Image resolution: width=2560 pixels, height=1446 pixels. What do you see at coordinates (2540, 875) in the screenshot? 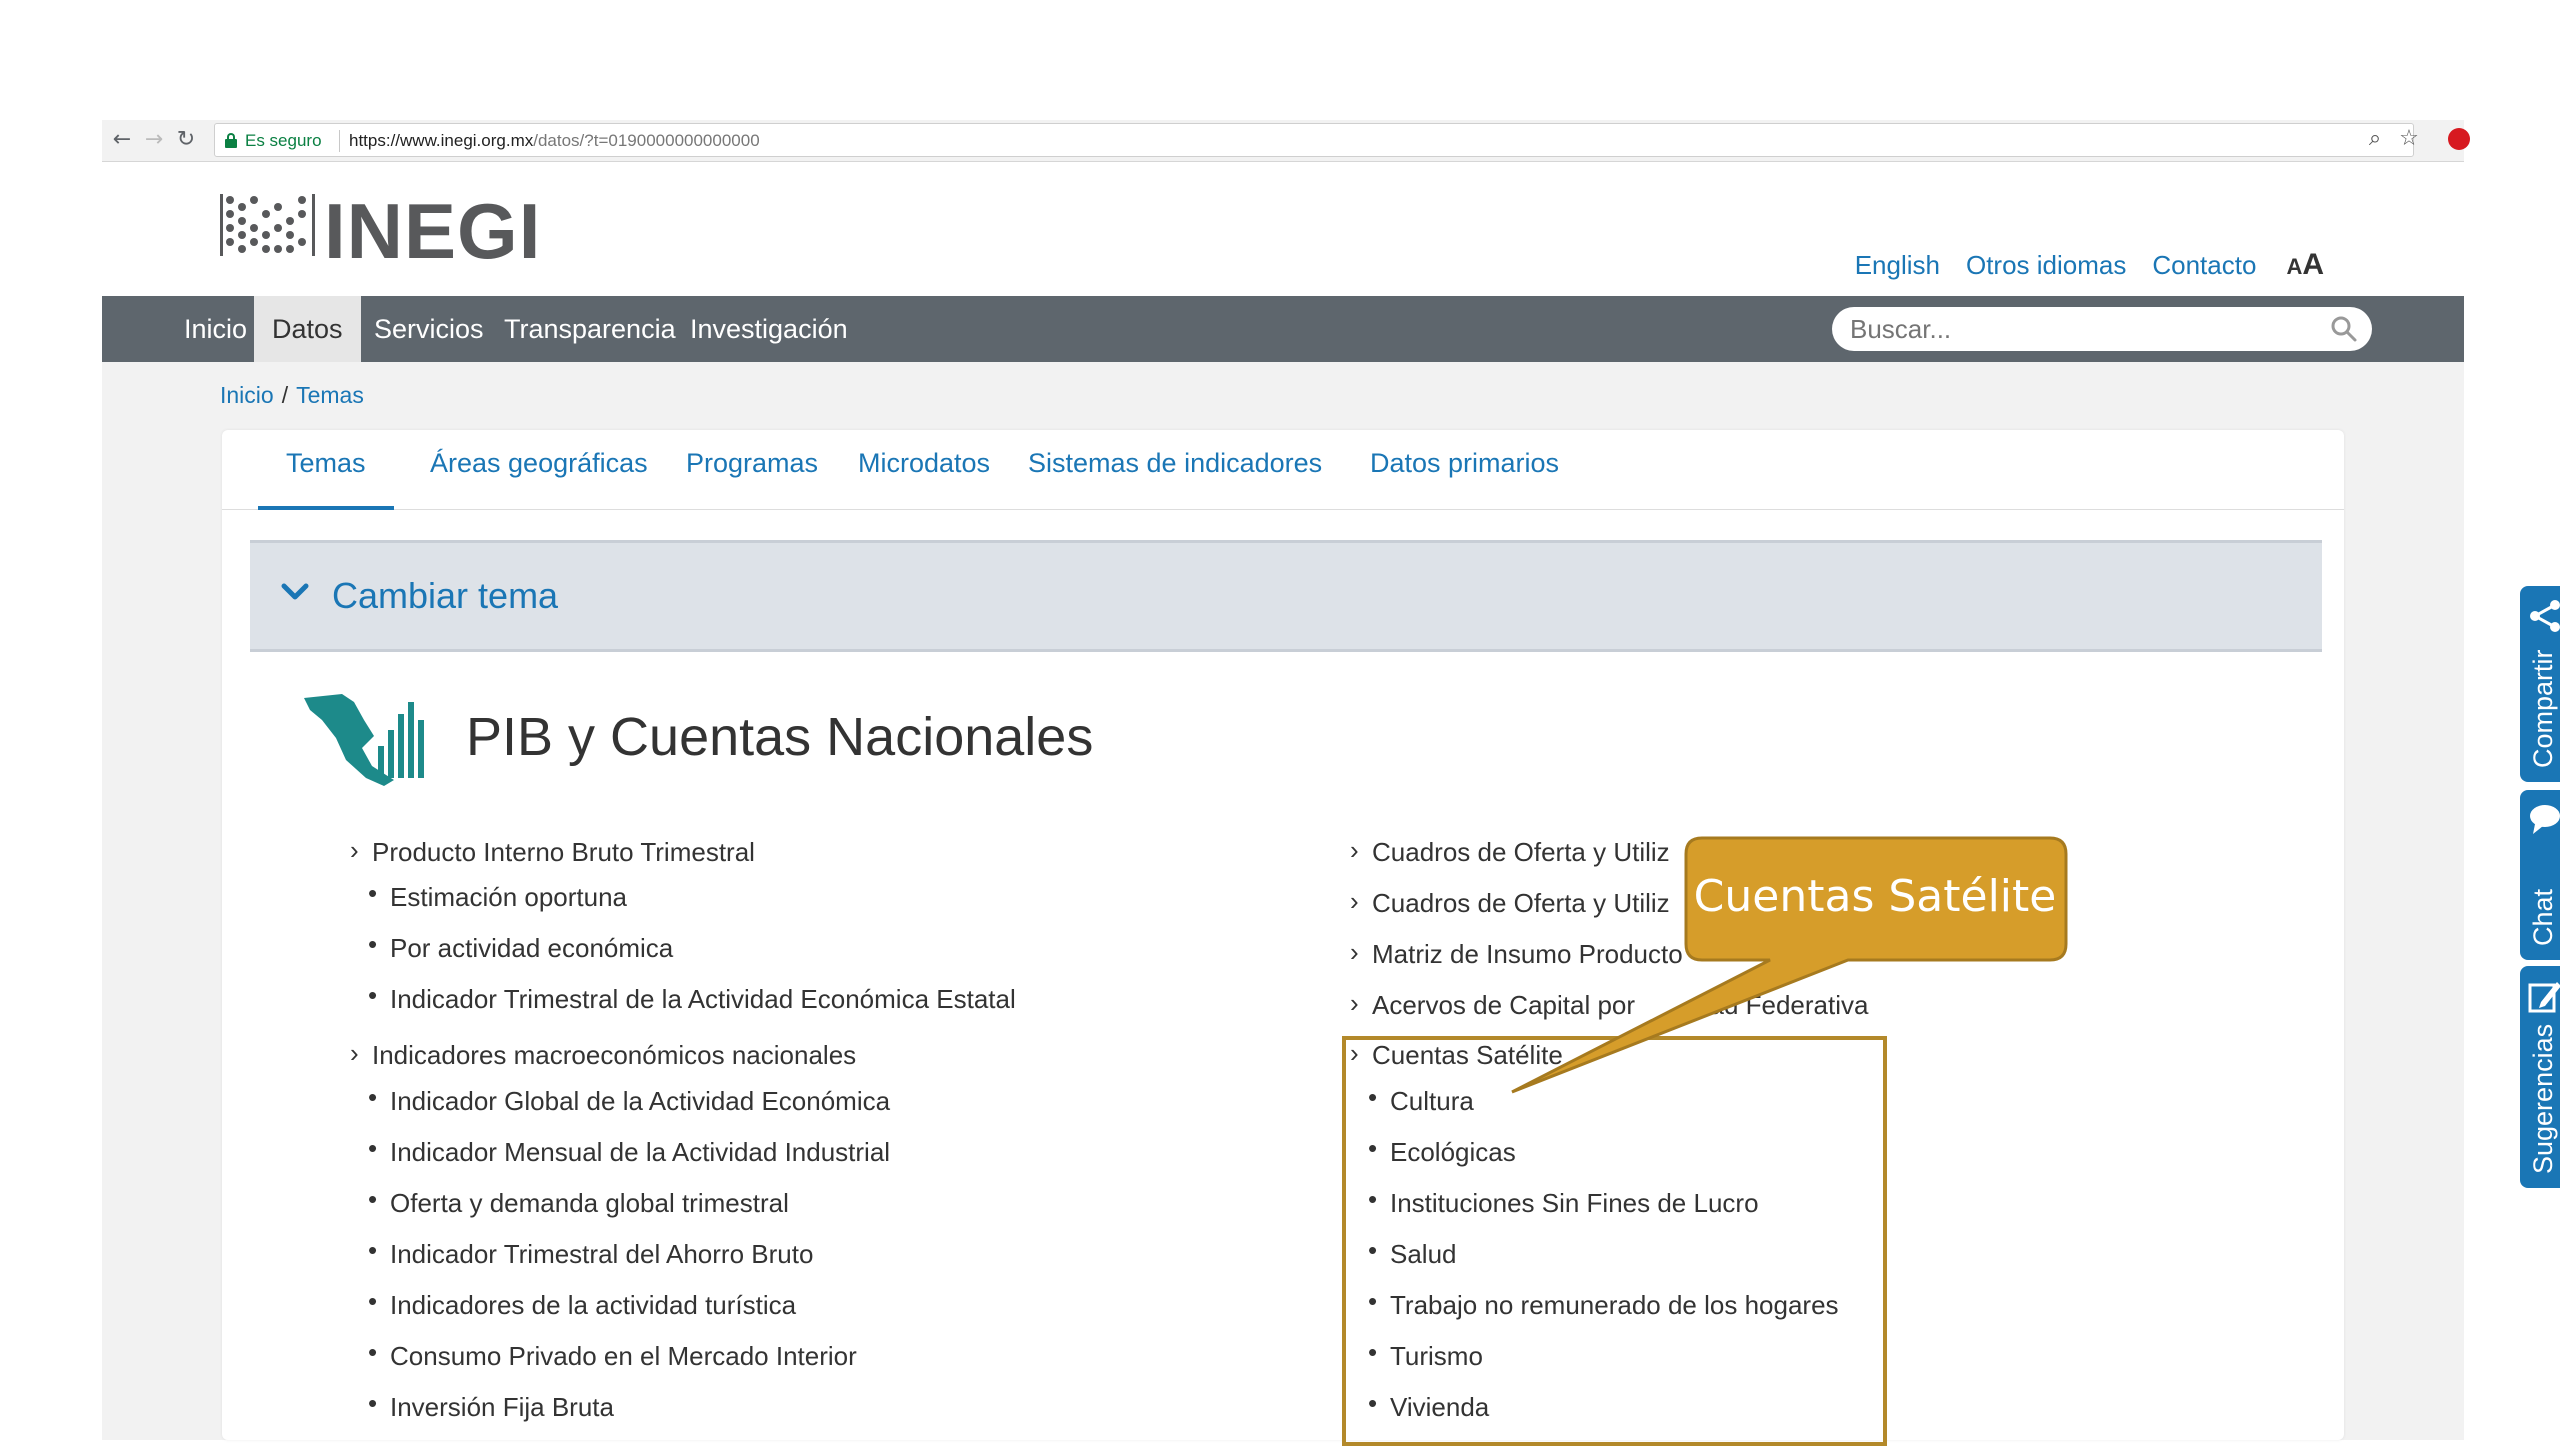
I see `chat-widget: Chat` at bounding box center [2540, 875].